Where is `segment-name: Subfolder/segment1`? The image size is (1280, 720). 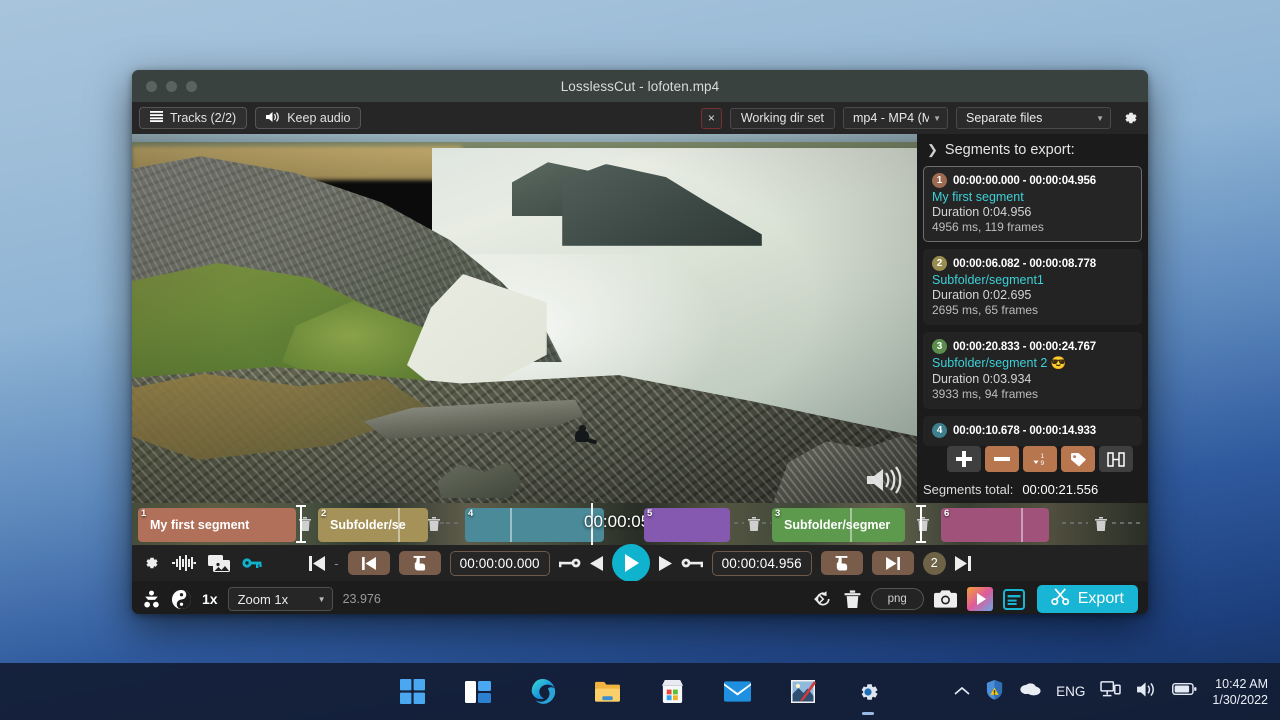
segment-name: Subfolder/segment1 is located at coordinates (1032, 280).